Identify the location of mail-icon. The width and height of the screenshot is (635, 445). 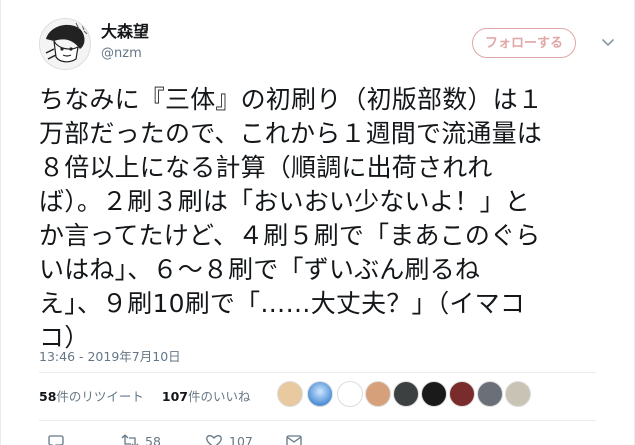
(294, 440).